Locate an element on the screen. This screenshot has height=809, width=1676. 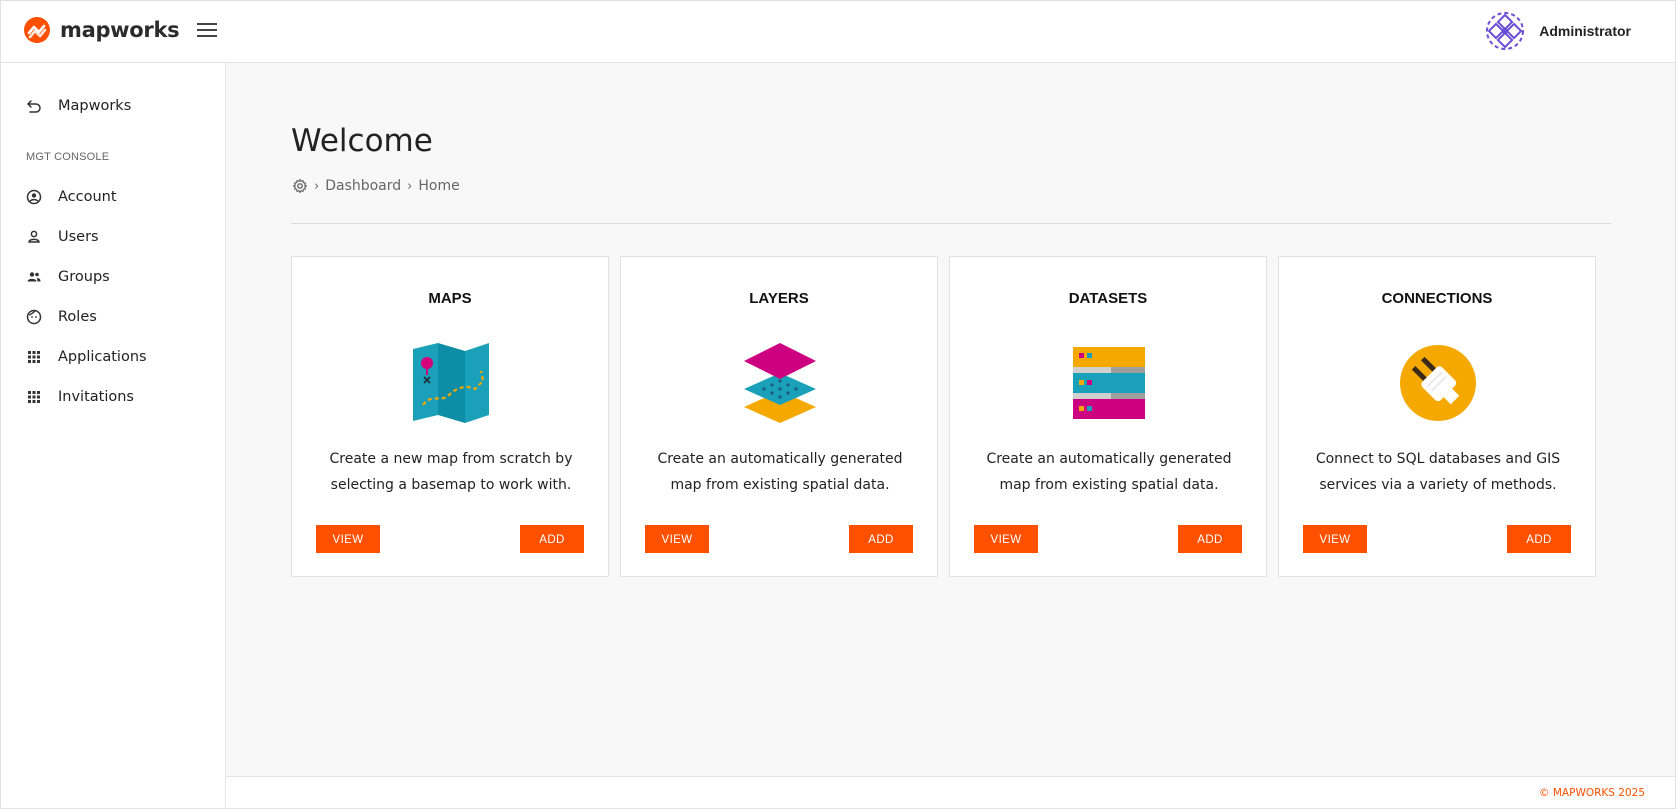
sidebar-item-applications: Applications is located at coordinates (86, 357).